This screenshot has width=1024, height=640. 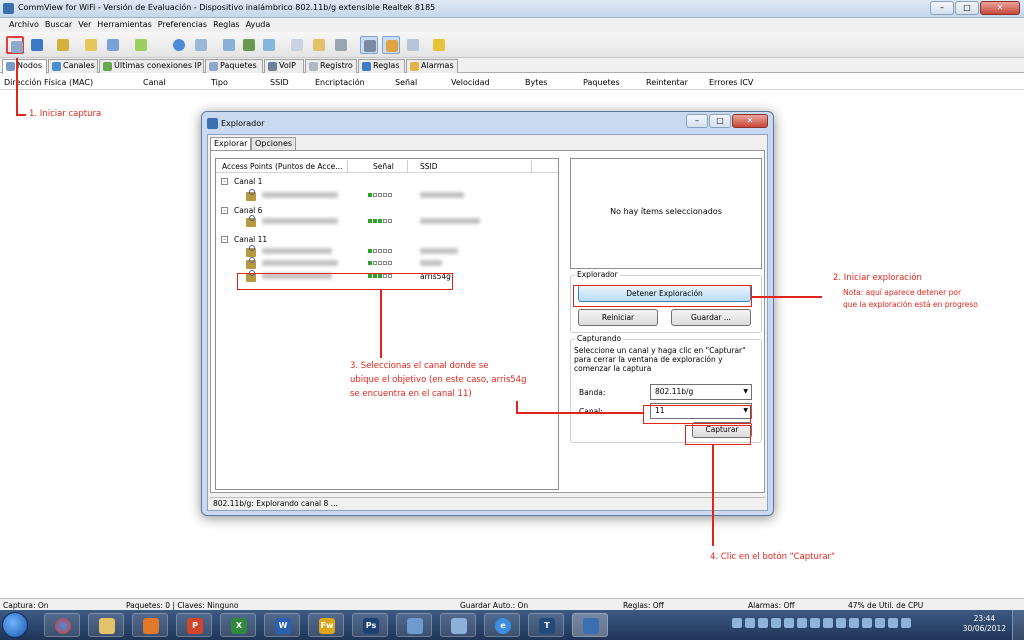 I want to click on tab-registro: Registro, so click(x=331, y=66).